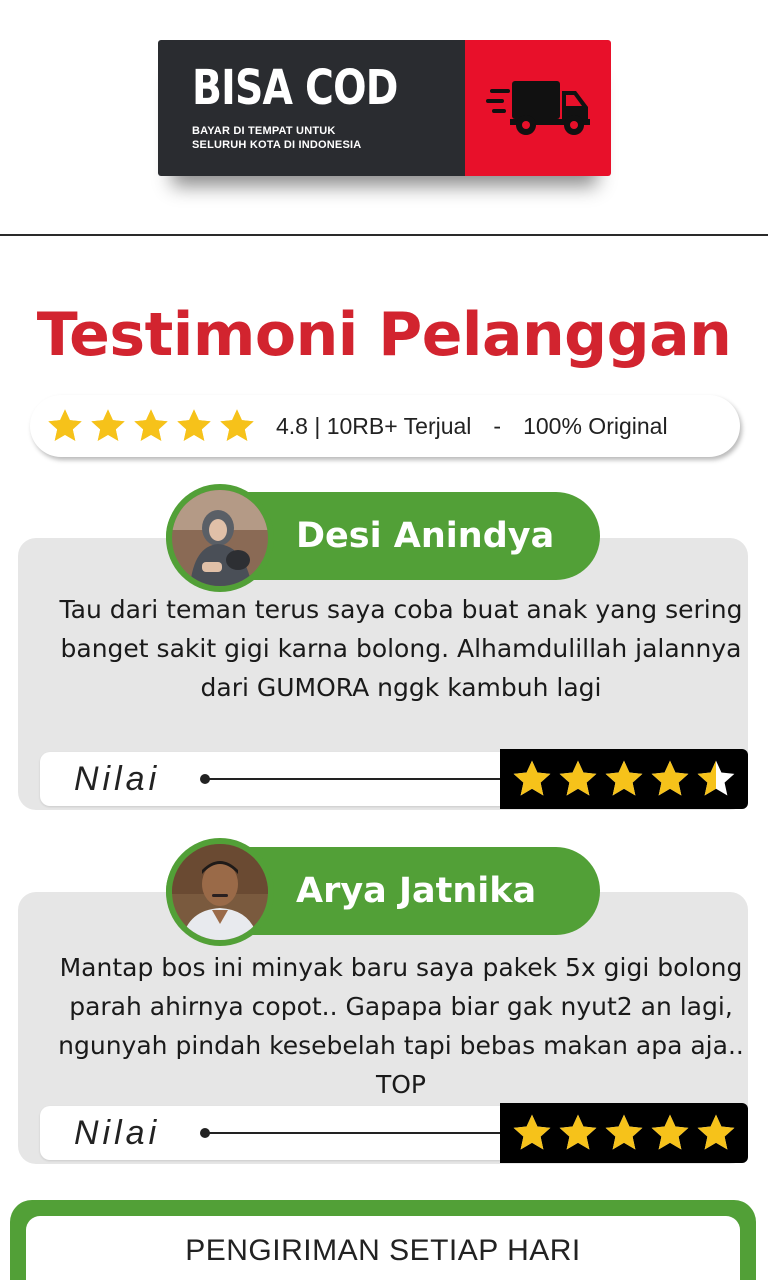  I want to click on delivery-truck-icon, so click(538, 108).